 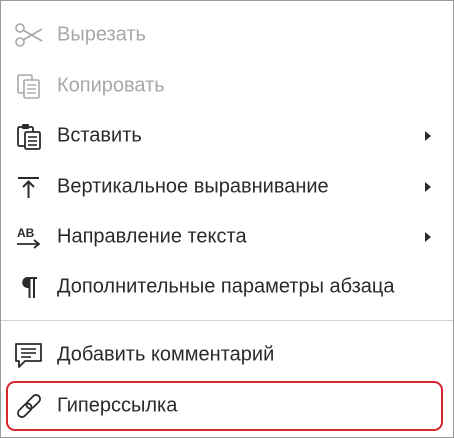 I want to click on menu-item-text-direction: AB Направление текста, so click(x=227, y=237).